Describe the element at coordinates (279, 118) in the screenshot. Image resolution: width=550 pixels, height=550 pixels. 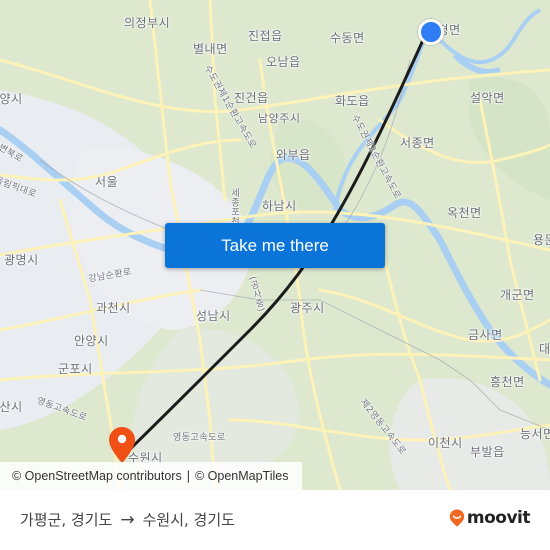
I see `map-label: 남양주시` at that location.